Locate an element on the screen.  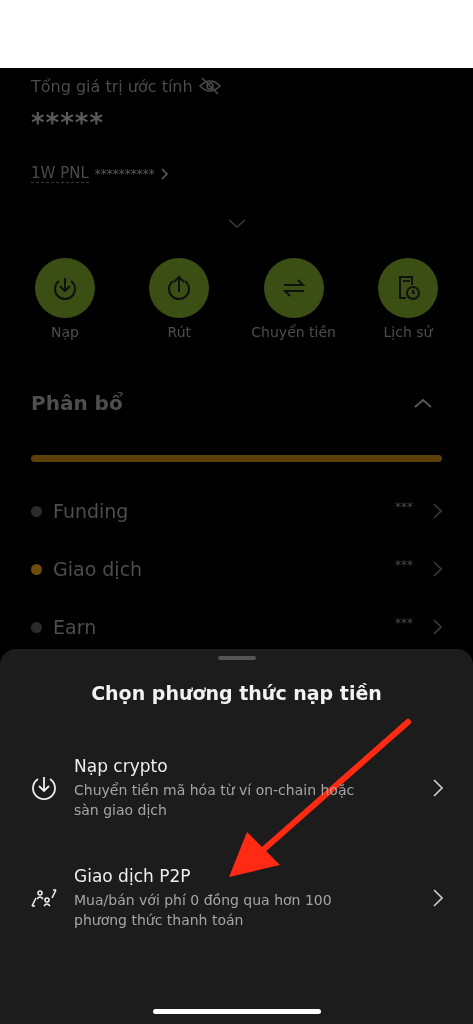
option-description: Mua/bán với phí 0 đồng qua hơn 100 phương thức thanh toán is located at coordinates (203, 910).